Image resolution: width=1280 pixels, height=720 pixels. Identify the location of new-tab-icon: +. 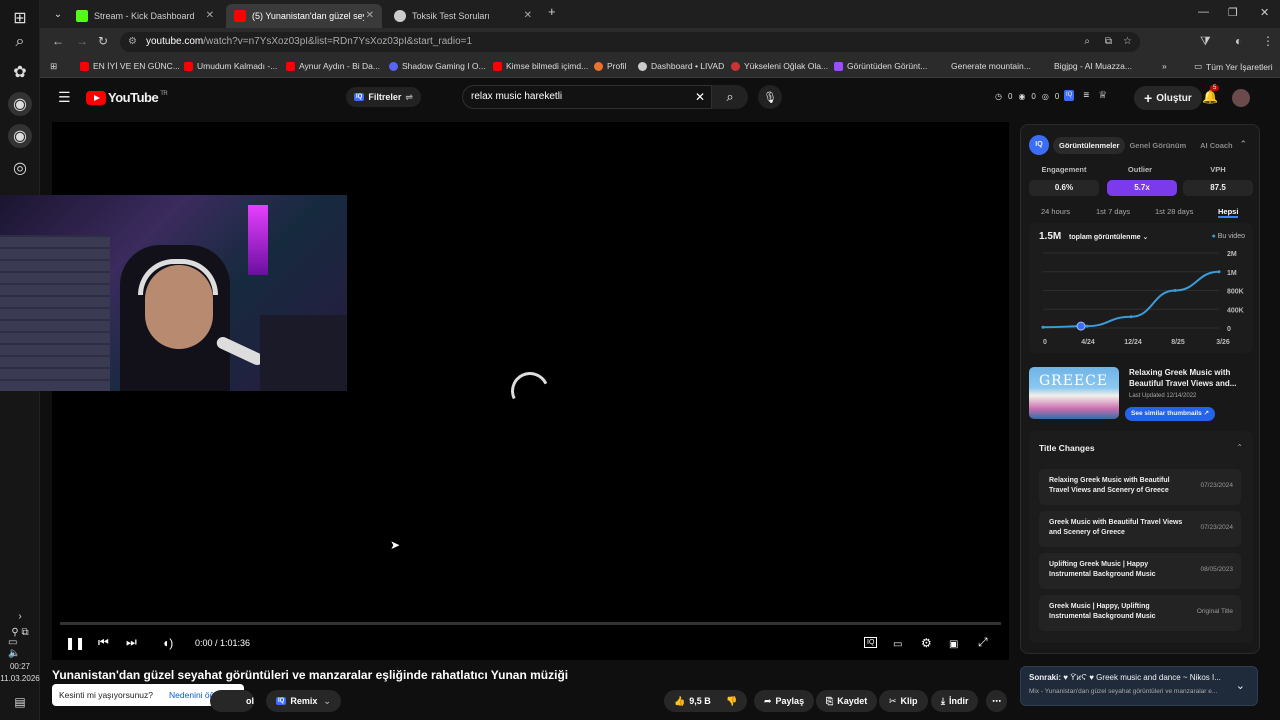
(552, 11).